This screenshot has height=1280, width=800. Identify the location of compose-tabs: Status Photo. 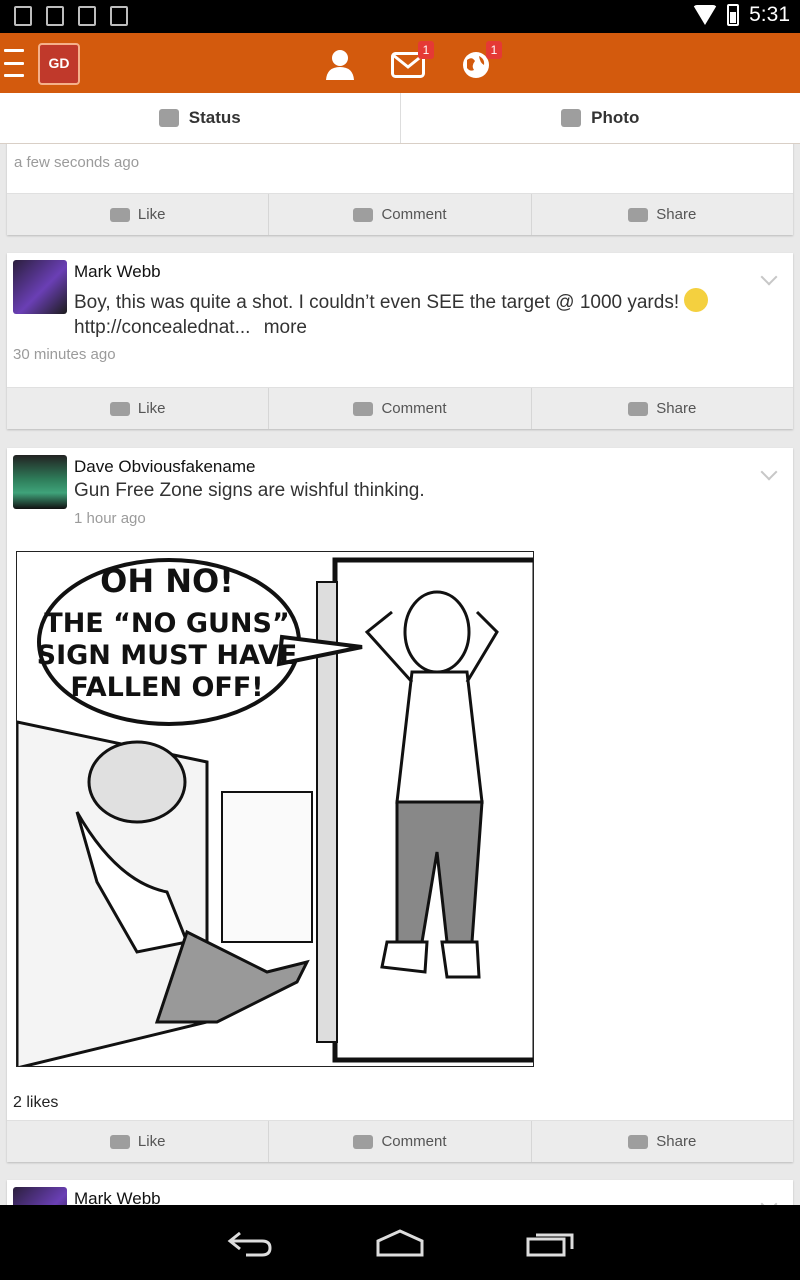
(400, 118).